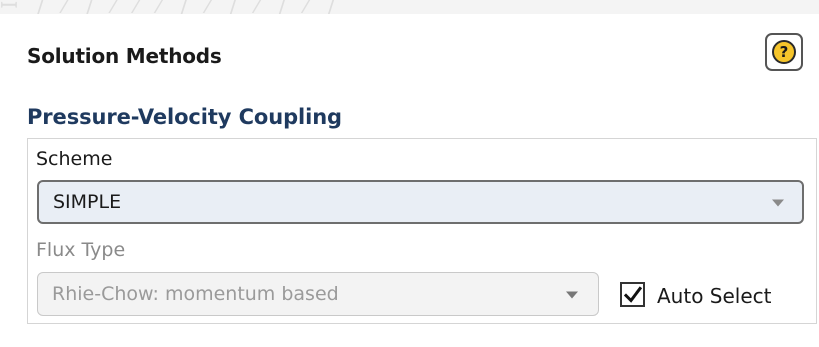 The height and width of the screenshot is (347, 819). I want to click on check-icon, so click(632, 294).